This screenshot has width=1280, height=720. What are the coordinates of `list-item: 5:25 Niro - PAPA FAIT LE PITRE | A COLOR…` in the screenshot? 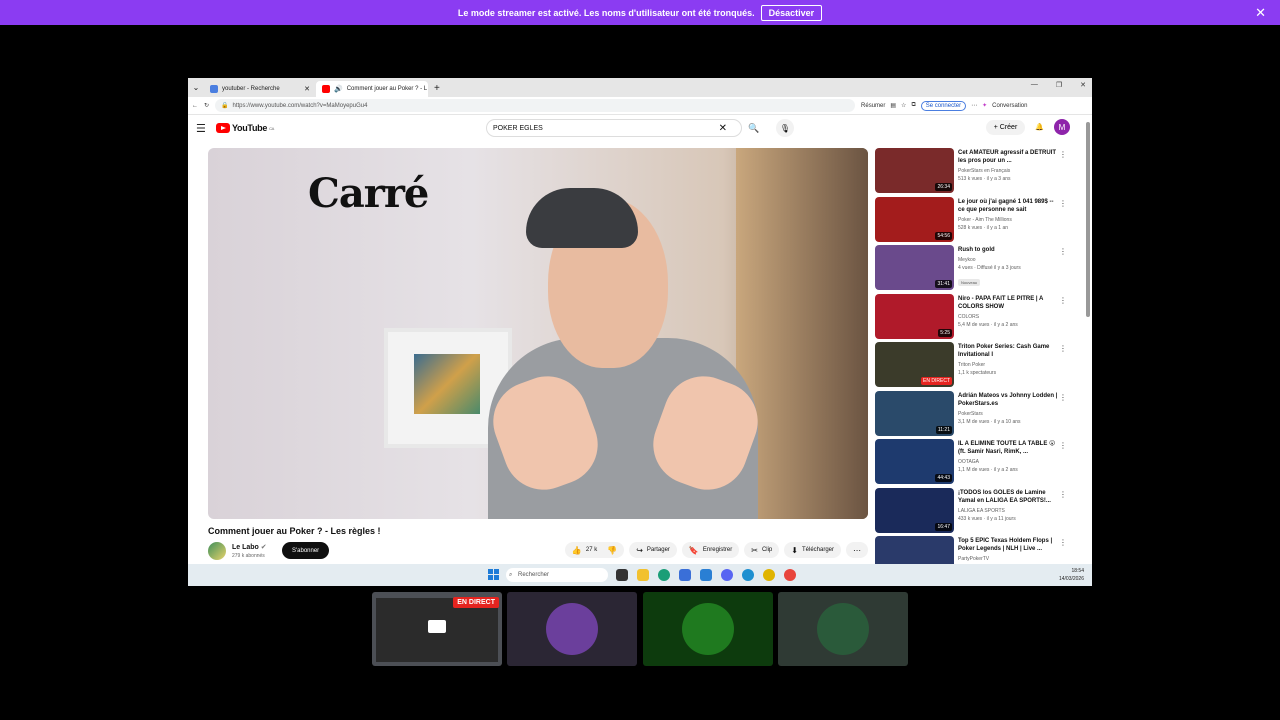 It's located at (975, 318).